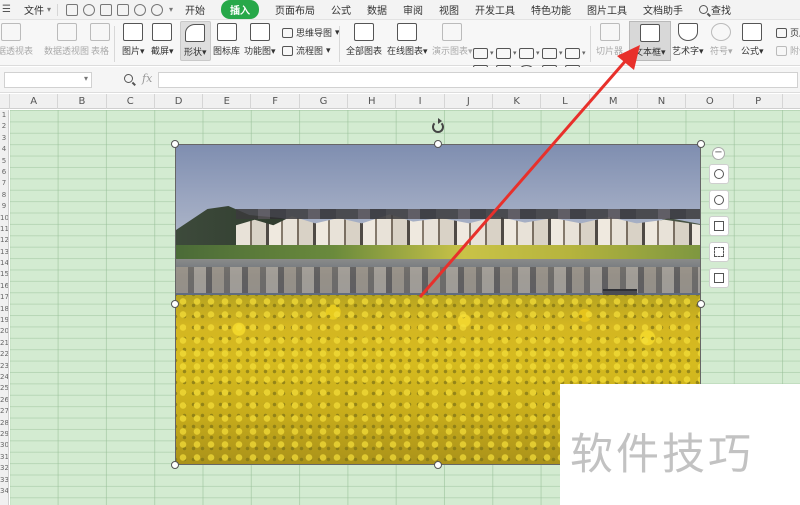  I want to click on column-header-K: K, so click(517, 101).